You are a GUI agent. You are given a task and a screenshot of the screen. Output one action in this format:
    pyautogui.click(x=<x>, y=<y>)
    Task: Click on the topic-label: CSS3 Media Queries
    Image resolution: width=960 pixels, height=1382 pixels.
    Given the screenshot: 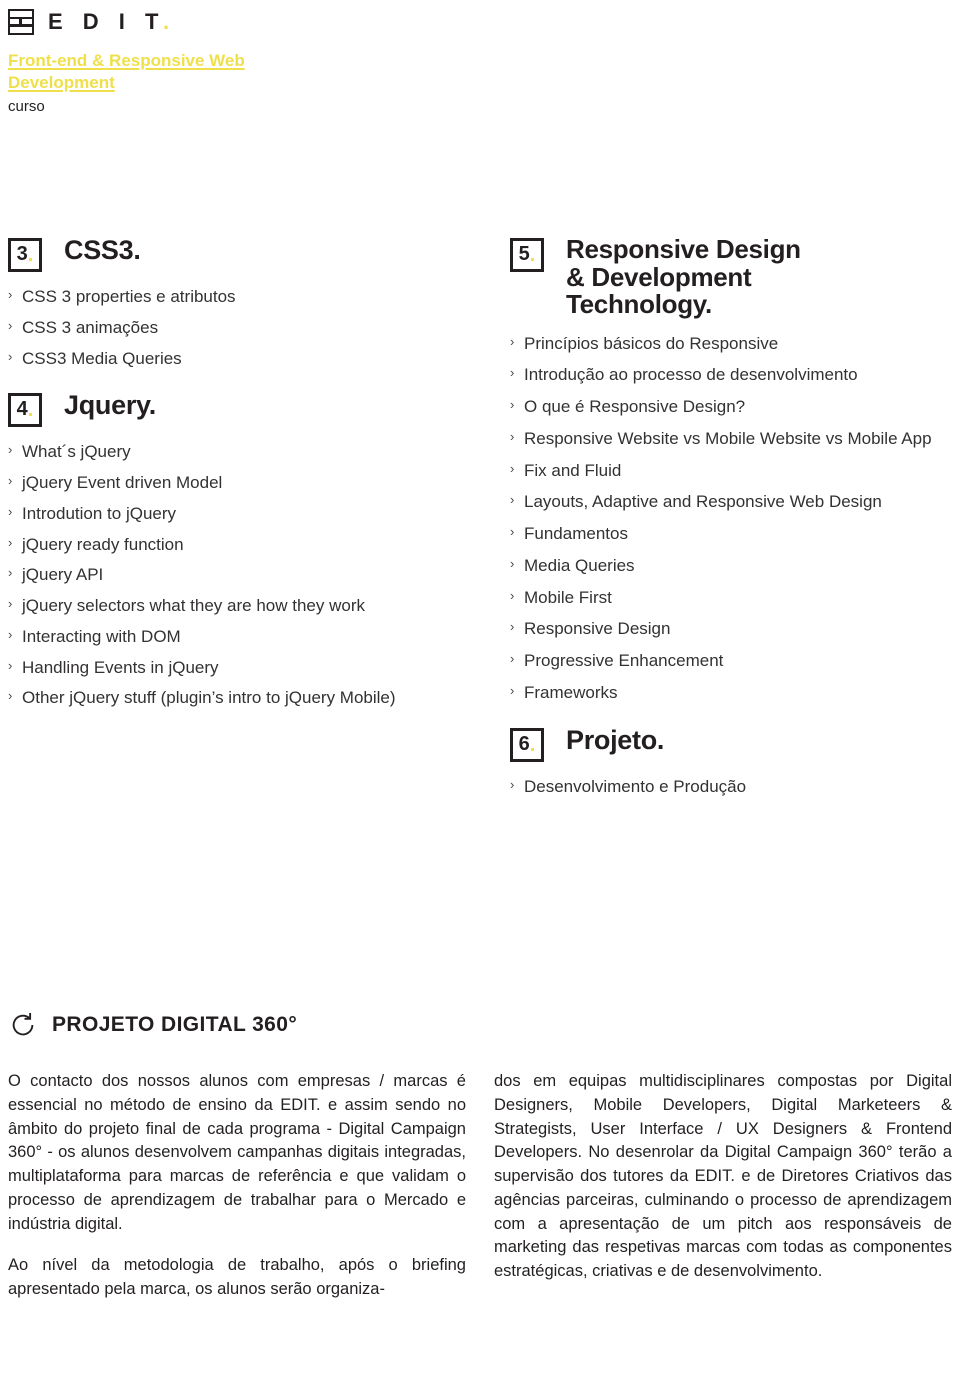 What is the action you would take?
    pyautogui.click(x=102, y=358)
    